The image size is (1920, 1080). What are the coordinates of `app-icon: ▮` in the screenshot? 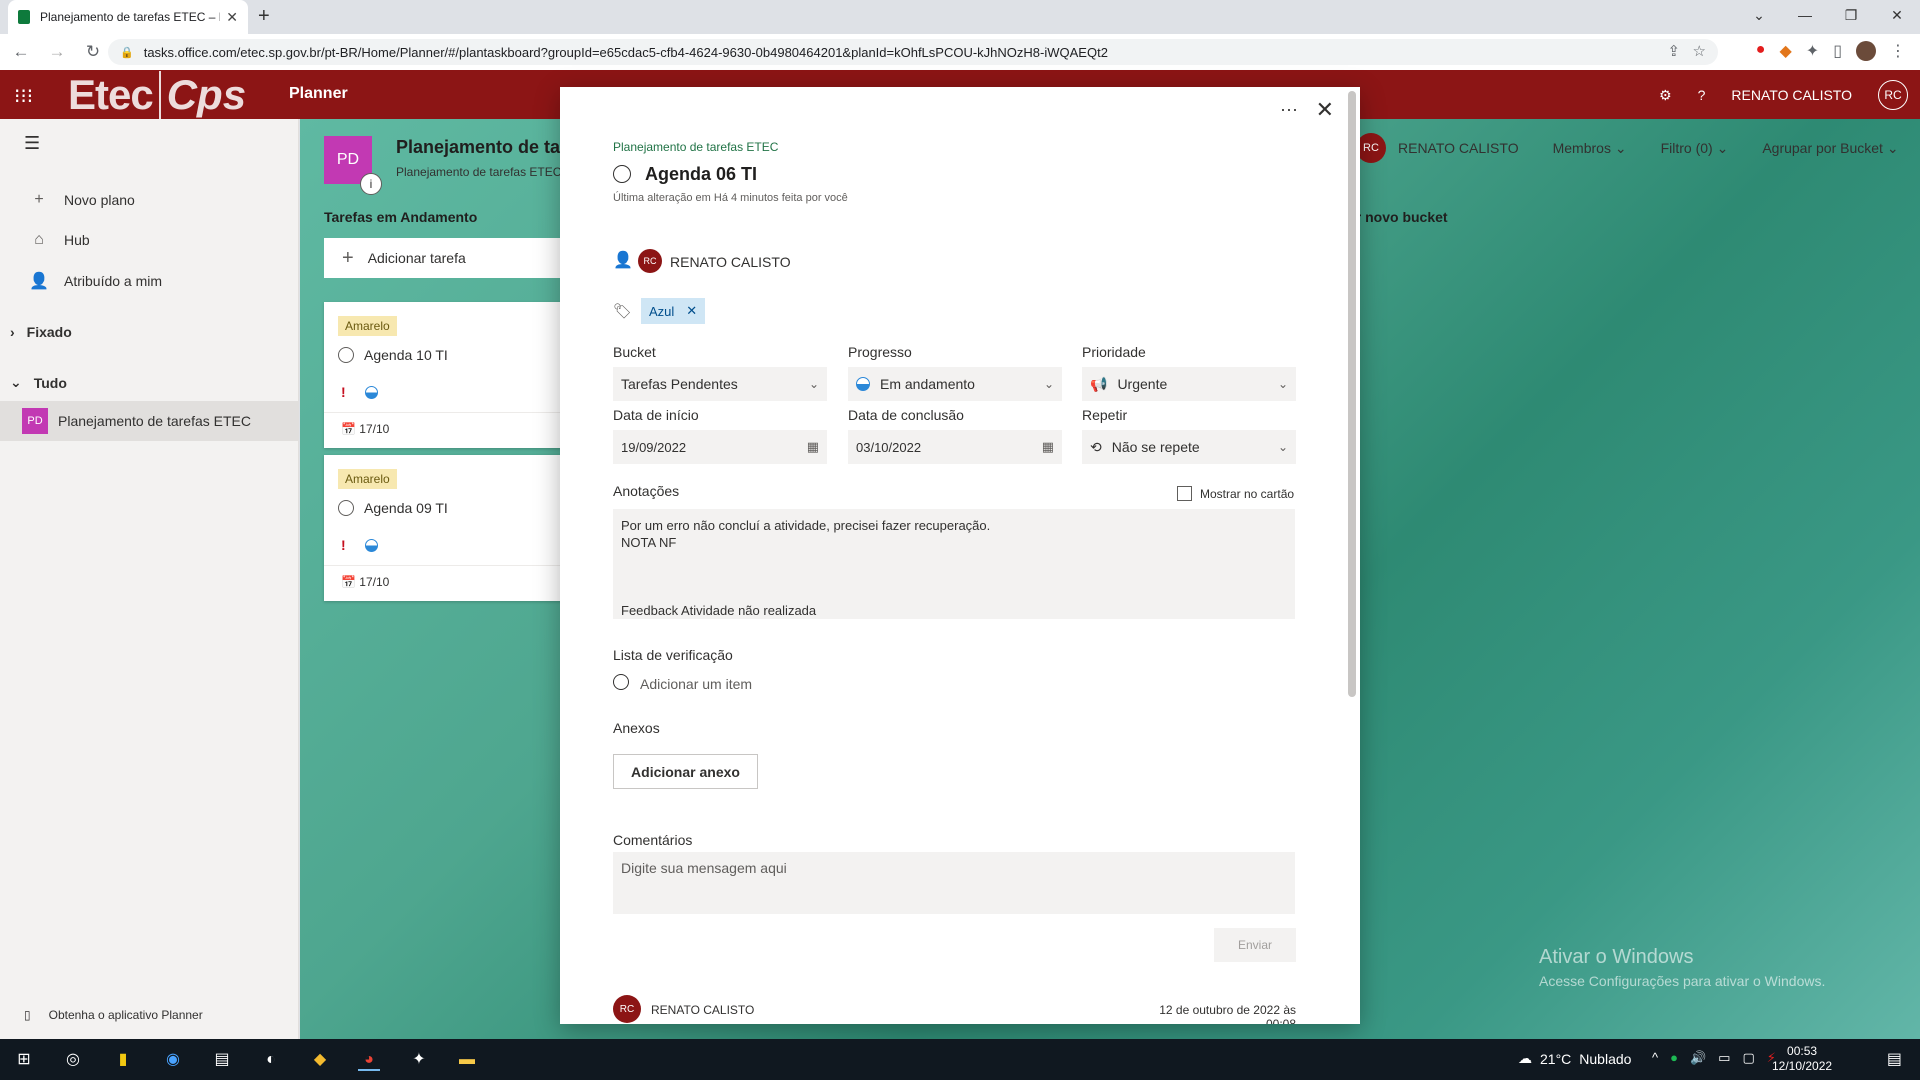 It's located at (123, 1060).